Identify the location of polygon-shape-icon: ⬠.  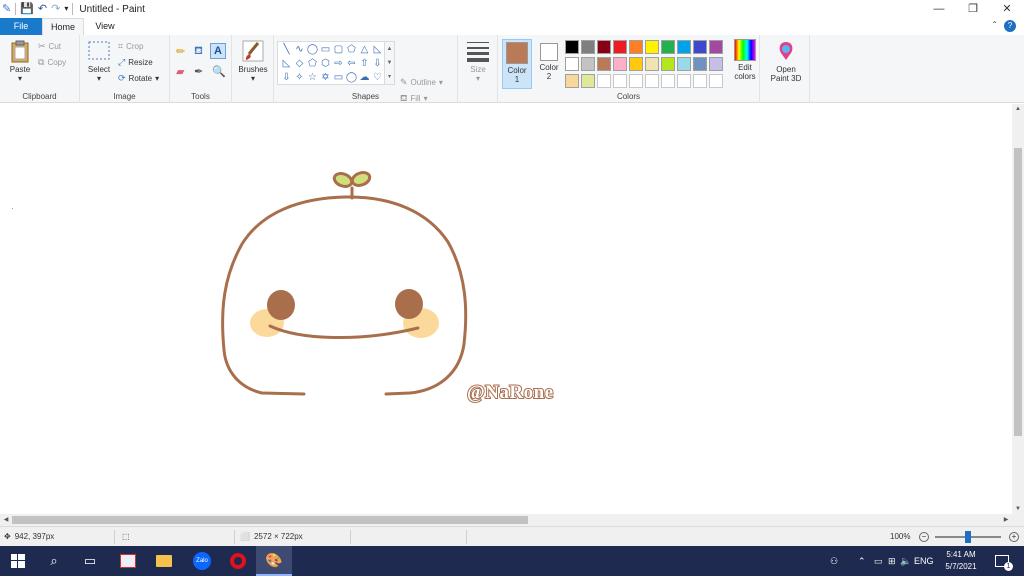
(351, 50).